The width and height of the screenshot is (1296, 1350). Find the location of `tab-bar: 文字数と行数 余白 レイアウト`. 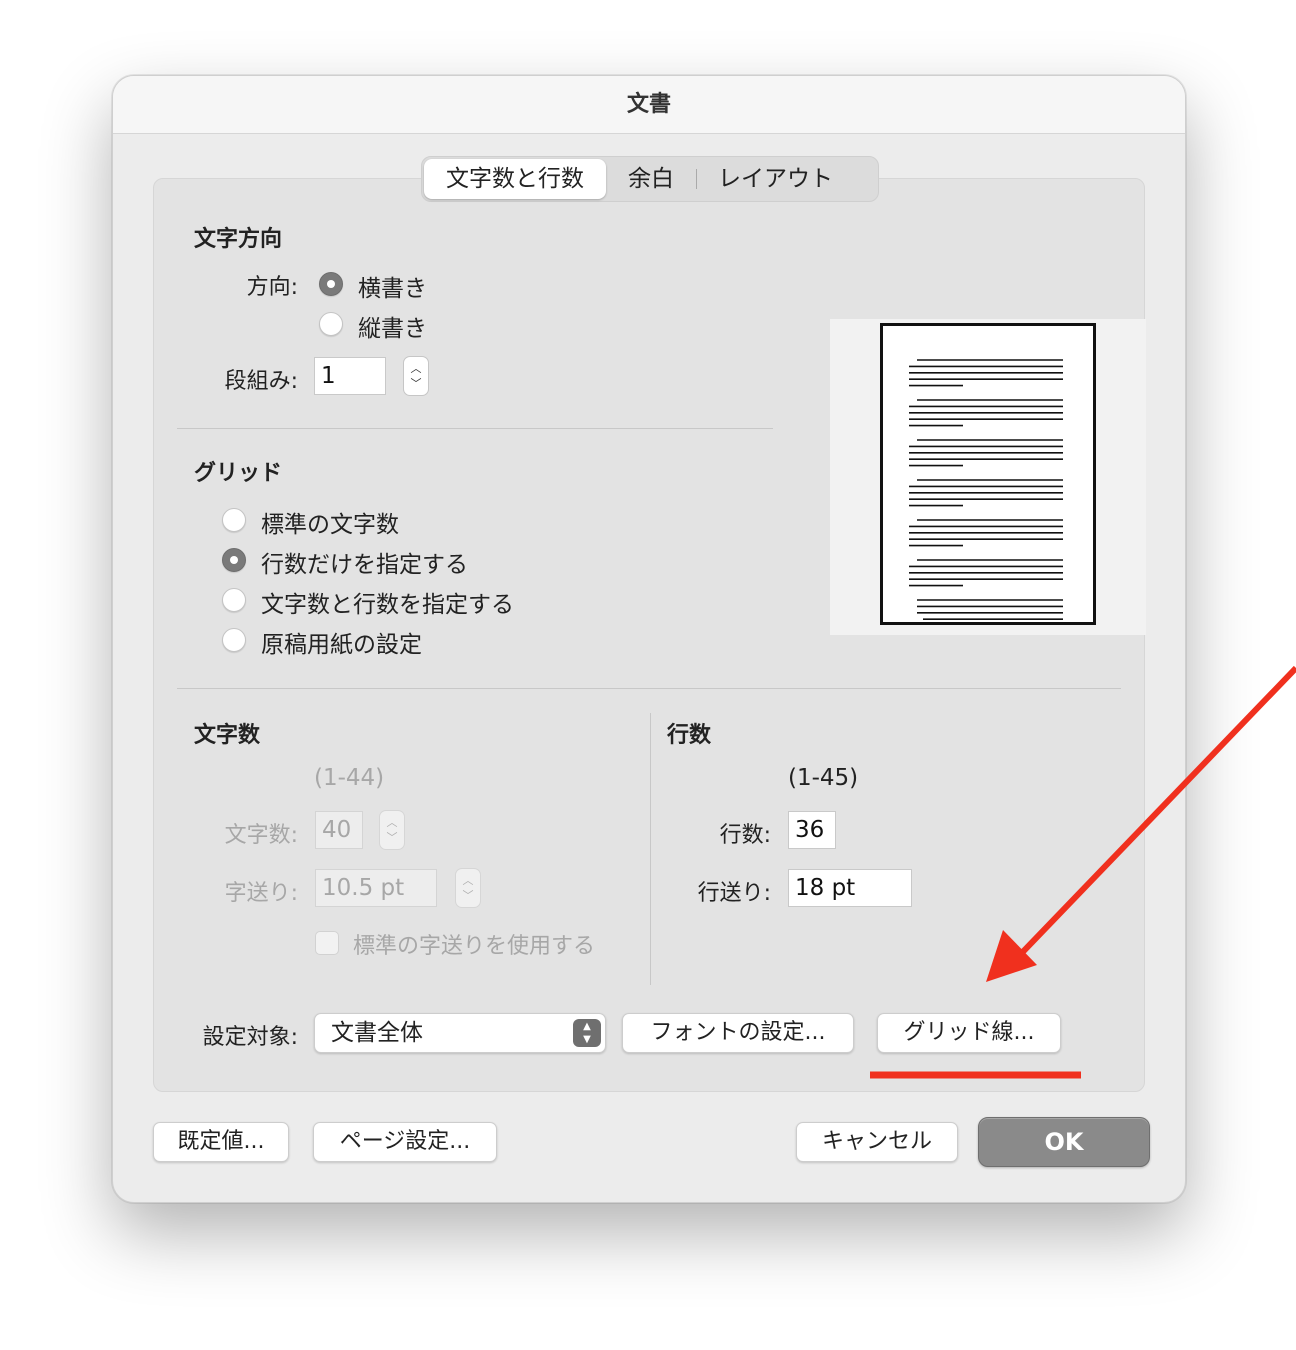

tab-bar: 文字数と行数 余白 レイアウト is located at coordinates (650, 179).